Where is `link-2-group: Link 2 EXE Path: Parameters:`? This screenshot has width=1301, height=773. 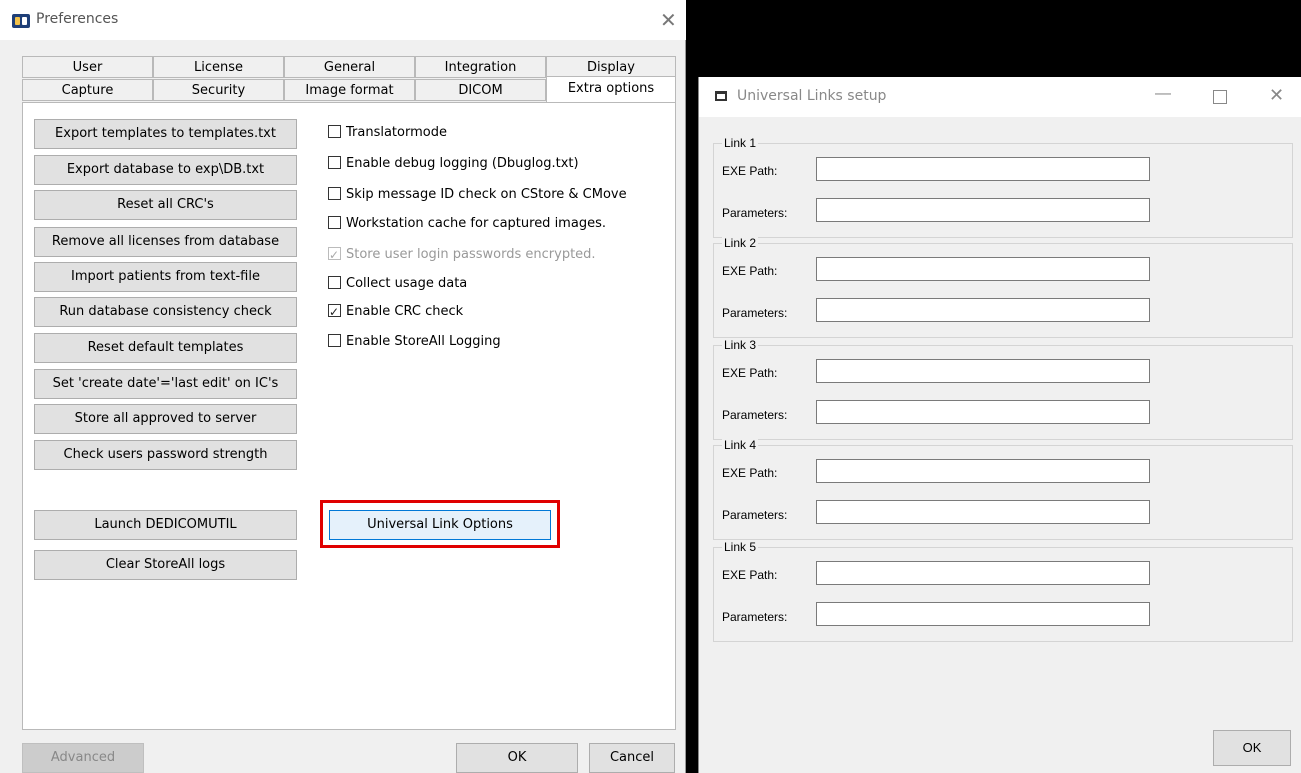 link-2-group: Link 2 EXE Path: Parameters: is located at coordinates (1003, 287).